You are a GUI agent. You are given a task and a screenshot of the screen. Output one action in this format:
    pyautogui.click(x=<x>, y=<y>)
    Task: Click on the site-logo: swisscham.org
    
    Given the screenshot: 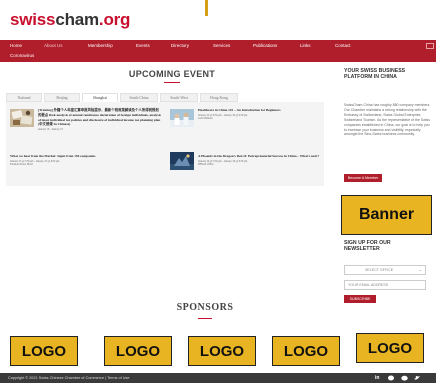 What is the action you would take?
    pyautogui.click(x=70, y=20)
    